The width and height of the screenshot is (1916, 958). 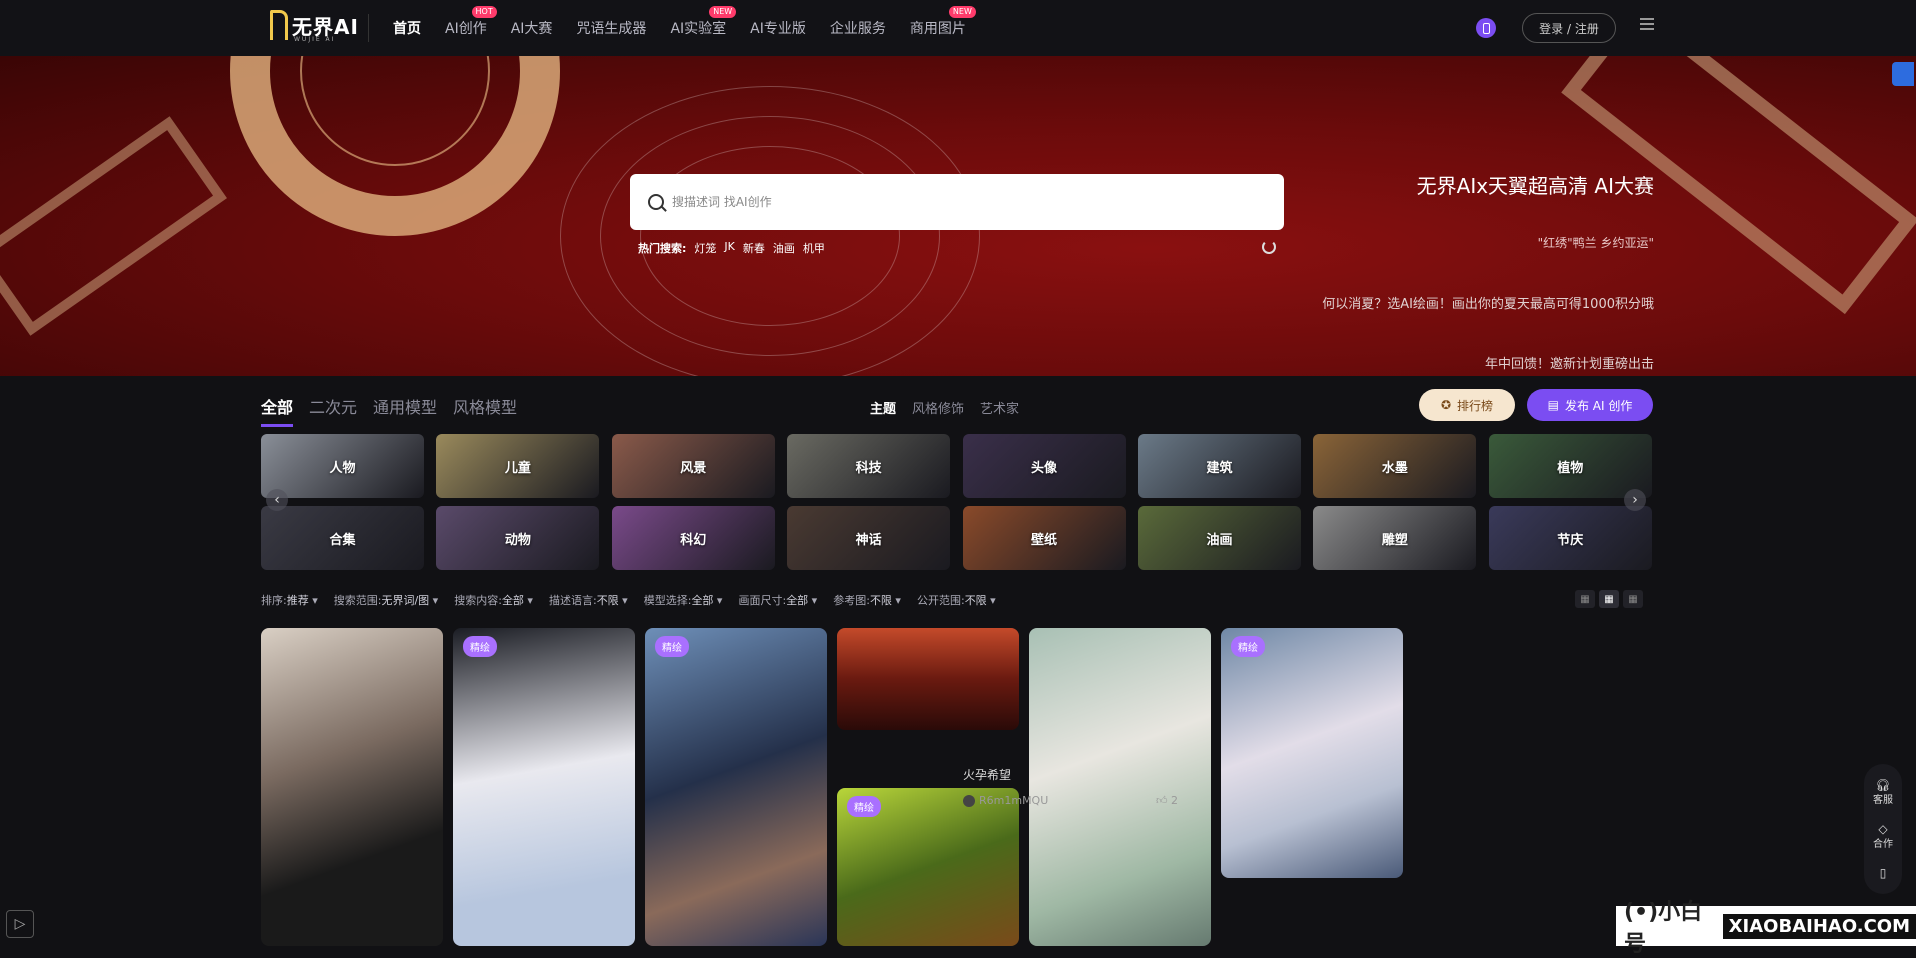 What do you see at coordinates (485, 410) in the screenshot?
I see `tab-style-model: 风格模型` at bounding box center [485, 410].